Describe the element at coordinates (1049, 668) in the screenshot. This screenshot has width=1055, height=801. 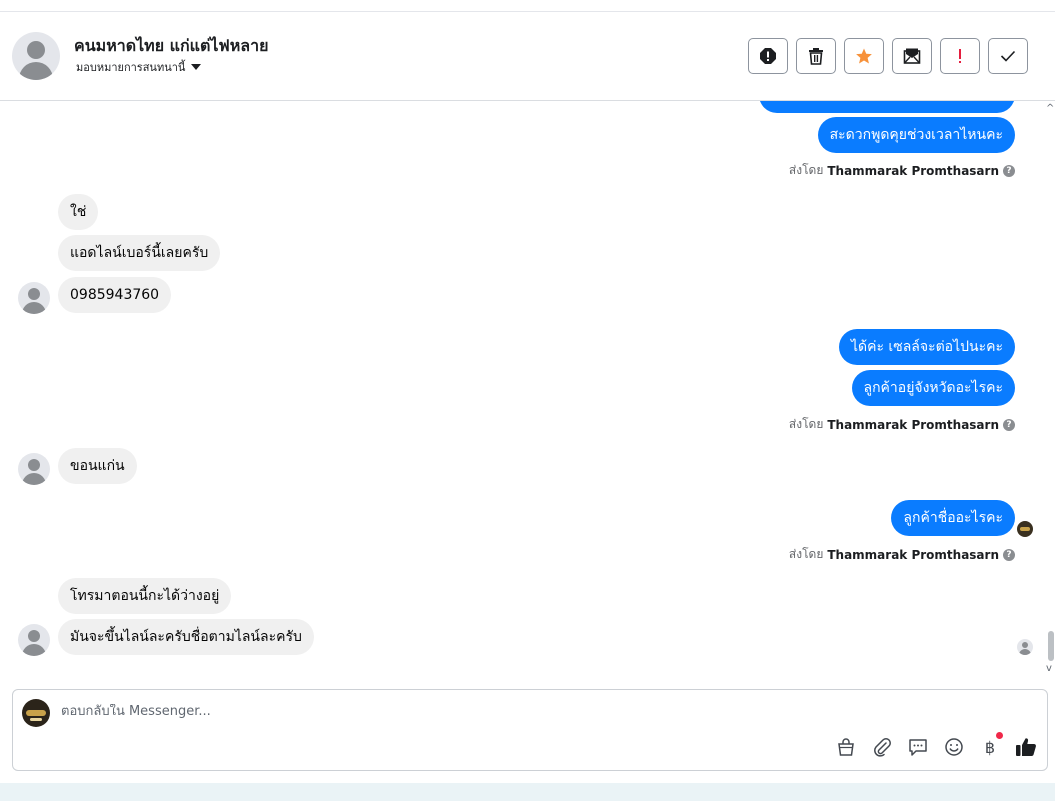
I see `scroll-down-icon: v` at that location.